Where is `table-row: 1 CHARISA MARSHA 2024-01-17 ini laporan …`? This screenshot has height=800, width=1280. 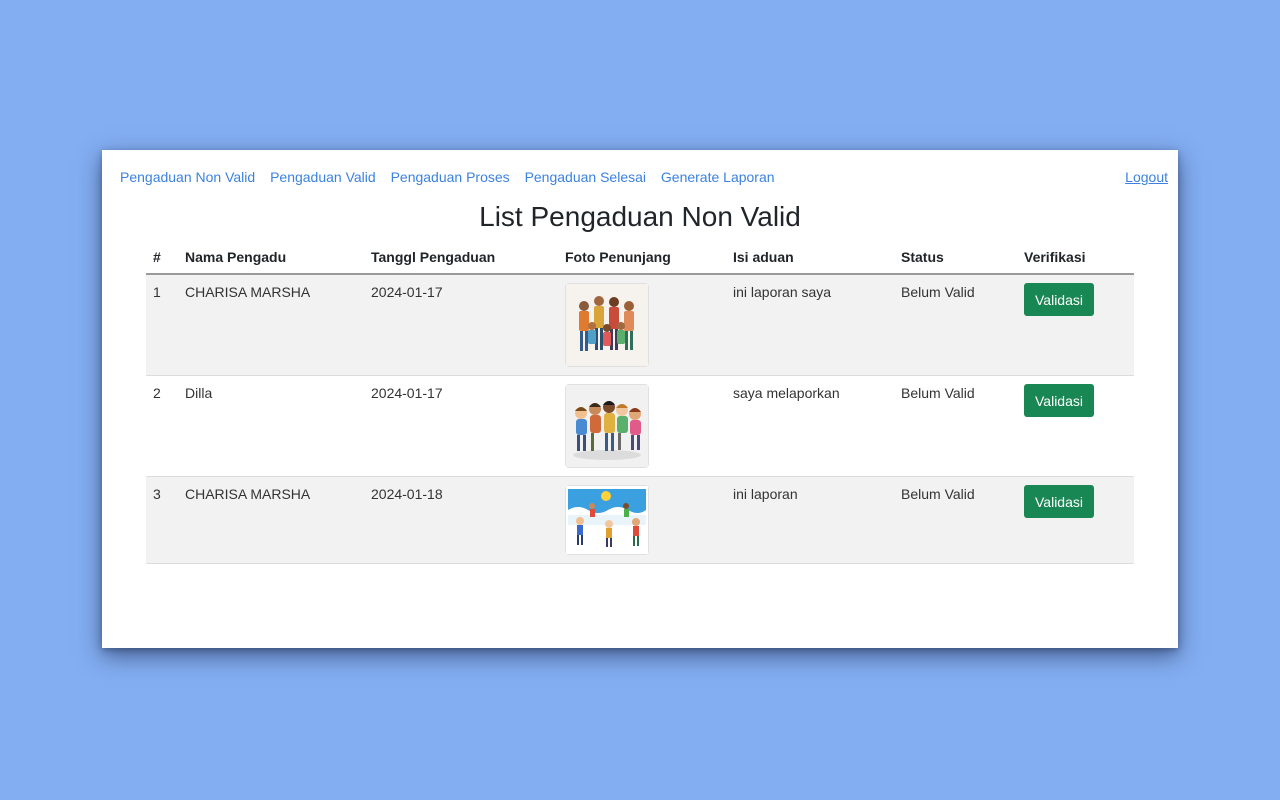
table-row: 1 CHARISA MARSHA 2024-01-17 ini laporan … is located at coordinates (640, 325).